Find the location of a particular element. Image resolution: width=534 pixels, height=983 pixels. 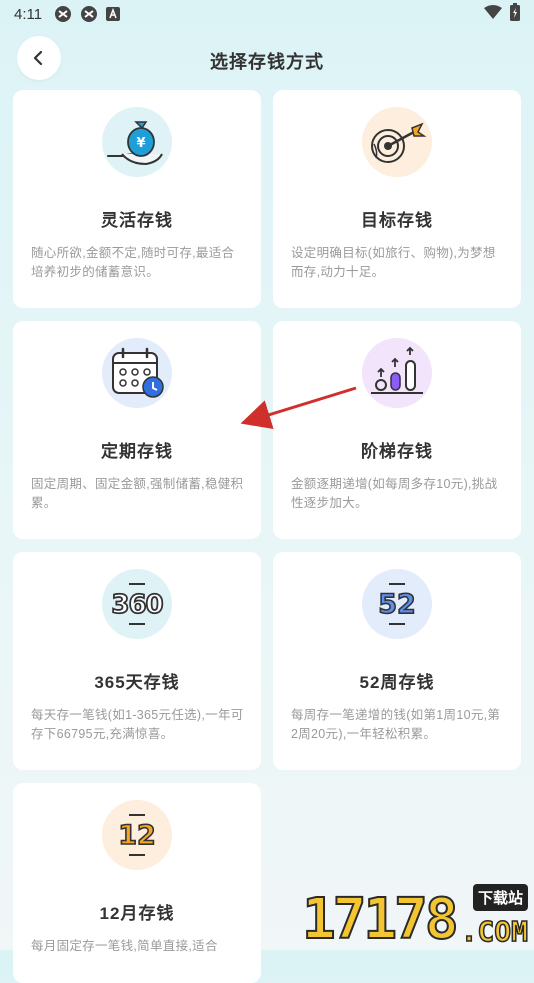

svg-text: 360 is located at coordinates (136, 605).